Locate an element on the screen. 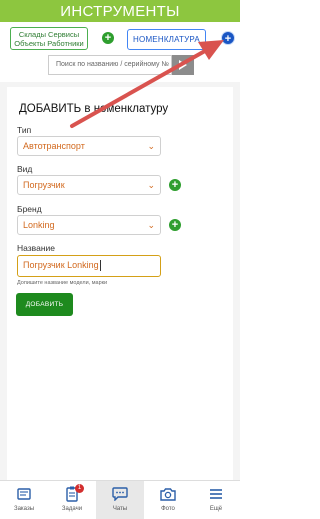 Image resolution: width=320 pixels, height=519 pixels. add-button: ДОБАВИТЬ is located at coordinates (44, 304).